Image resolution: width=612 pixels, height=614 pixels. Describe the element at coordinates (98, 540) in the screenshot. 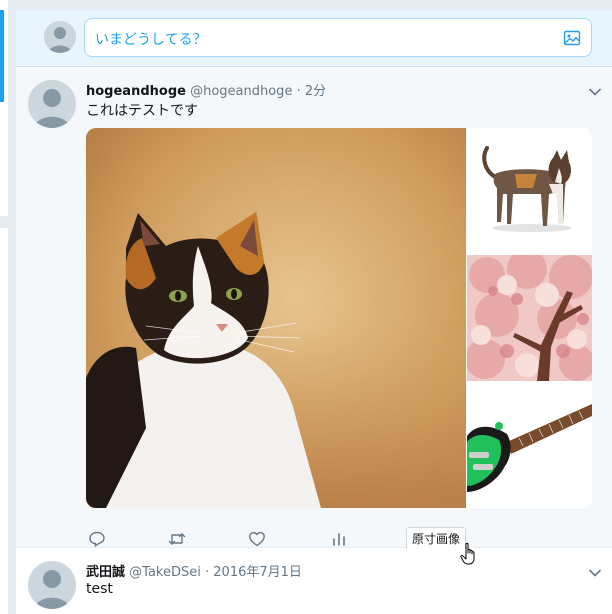

I see `reply-icon` at that location.